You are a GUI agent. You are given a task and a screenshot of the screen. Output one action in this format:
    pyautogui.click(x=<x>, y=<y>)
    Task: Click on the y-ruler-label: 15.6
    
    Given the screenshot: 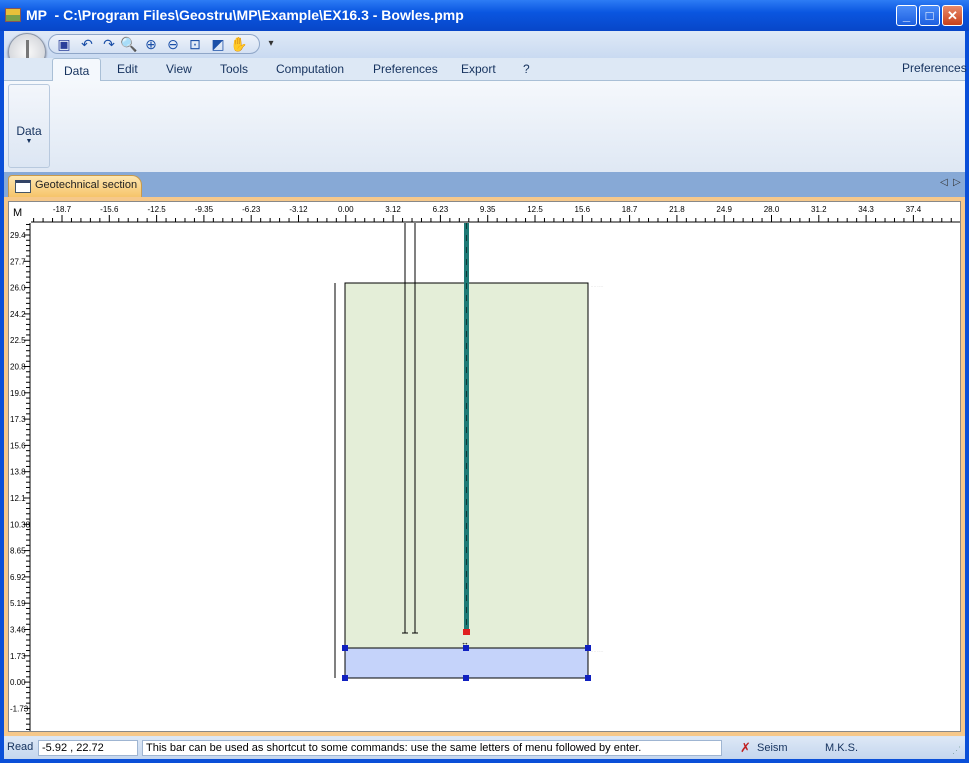 What is the action you would take?
    pyautogui.click(x=18, y=445)
    